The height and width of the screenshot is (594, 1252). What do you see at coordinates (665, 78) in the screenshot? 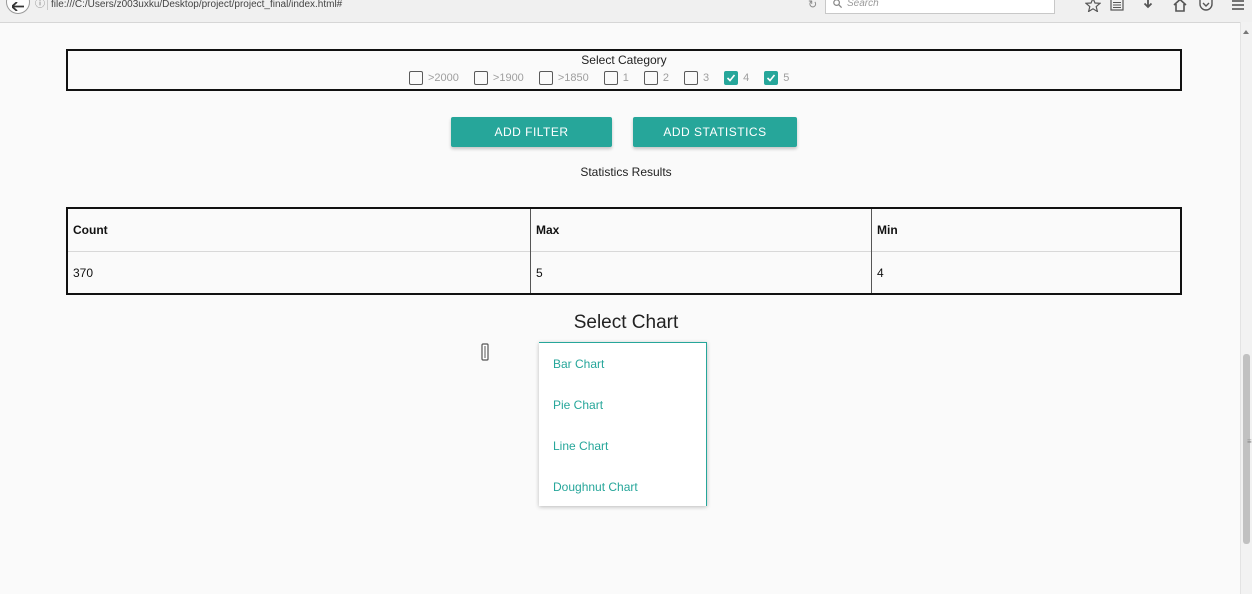
I see `category-option-label: 2` at bounding box center [665, 78].